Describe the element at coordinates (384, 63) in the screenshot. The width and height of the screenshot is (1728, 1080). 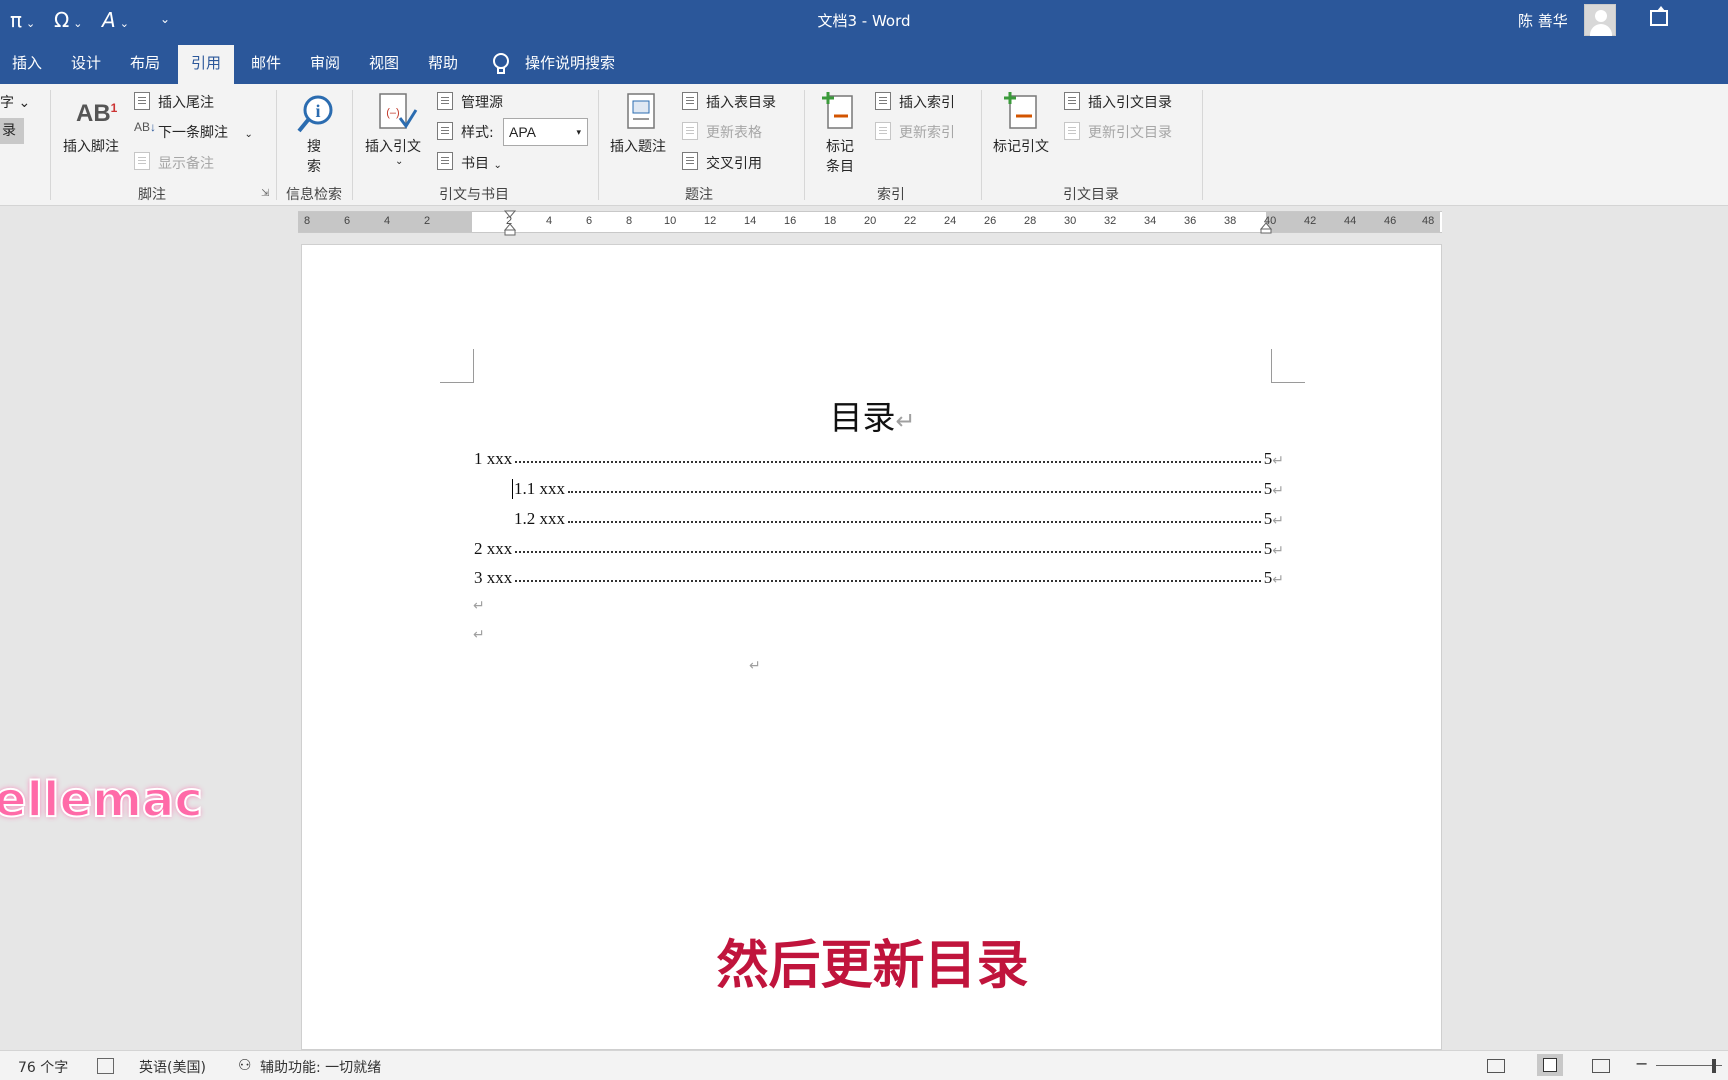
I see `tab-view: 视图` at that location.